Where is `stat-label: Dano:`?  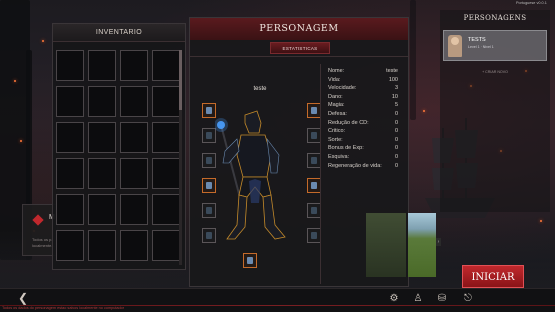
stat-label: Dano: is located at coordinates (335, 96).